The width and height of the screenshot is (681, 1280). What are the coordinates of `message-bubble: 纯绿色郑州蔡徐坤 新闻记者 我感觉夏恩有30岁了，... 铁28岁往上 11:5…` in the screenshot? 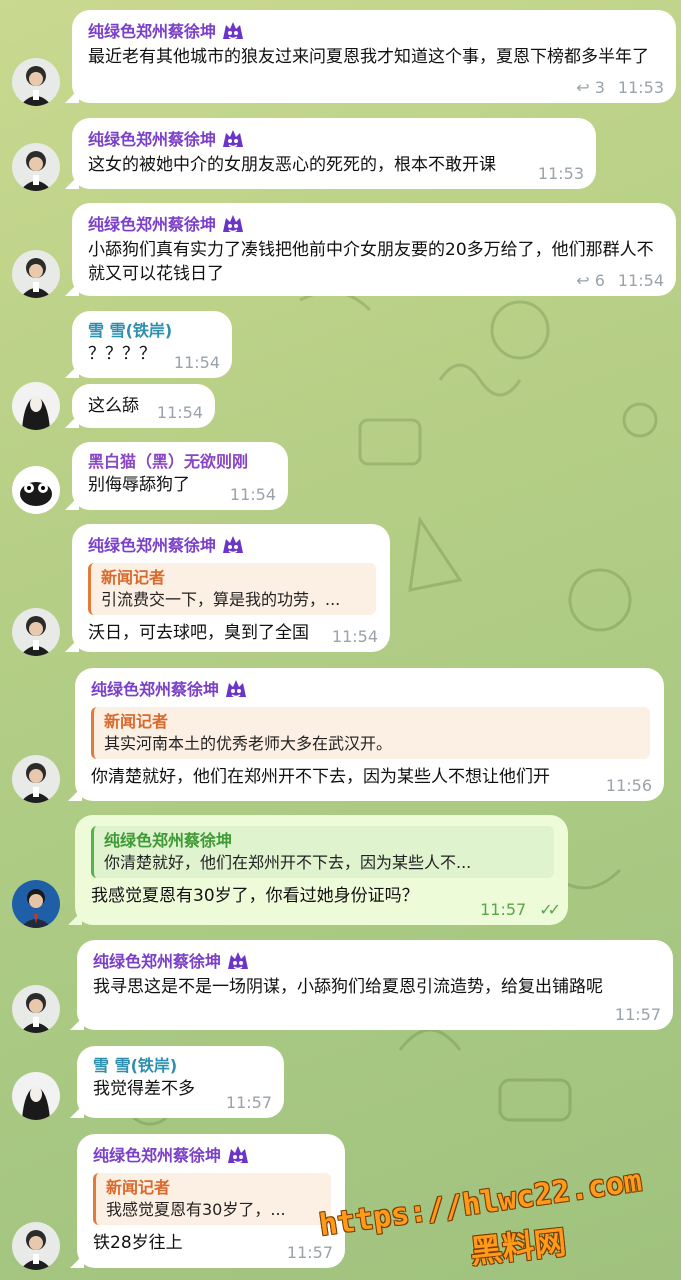 It's located at (211, 1201).